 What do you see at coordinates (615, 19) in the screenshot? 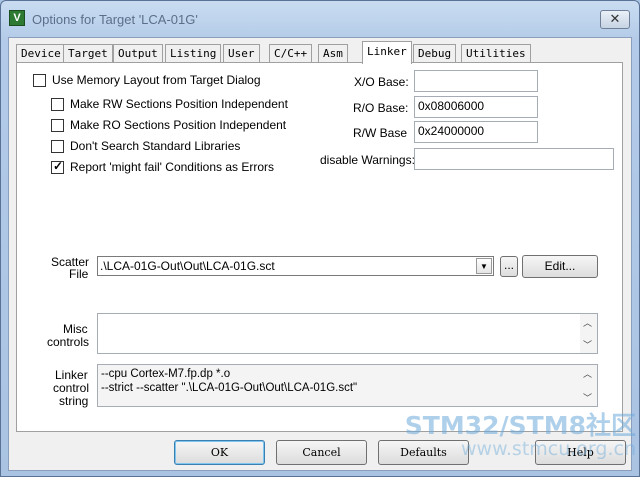
I see `close-button: ✕` at bounding box center [615, 19].